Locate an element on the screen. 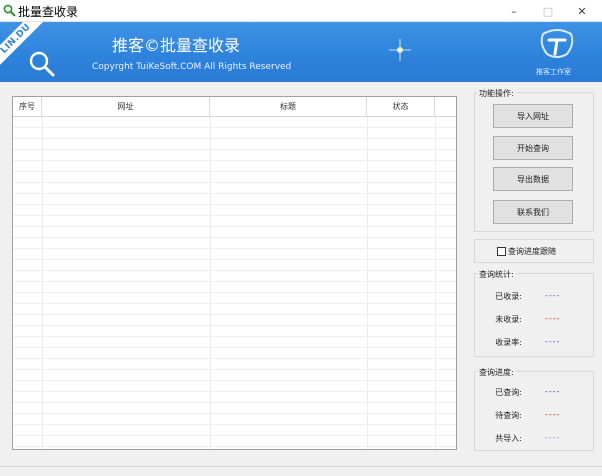 The width and height of the screenshot is (602, 476). stats-group-label: 查询统计: is located at coordinates (496, 274).